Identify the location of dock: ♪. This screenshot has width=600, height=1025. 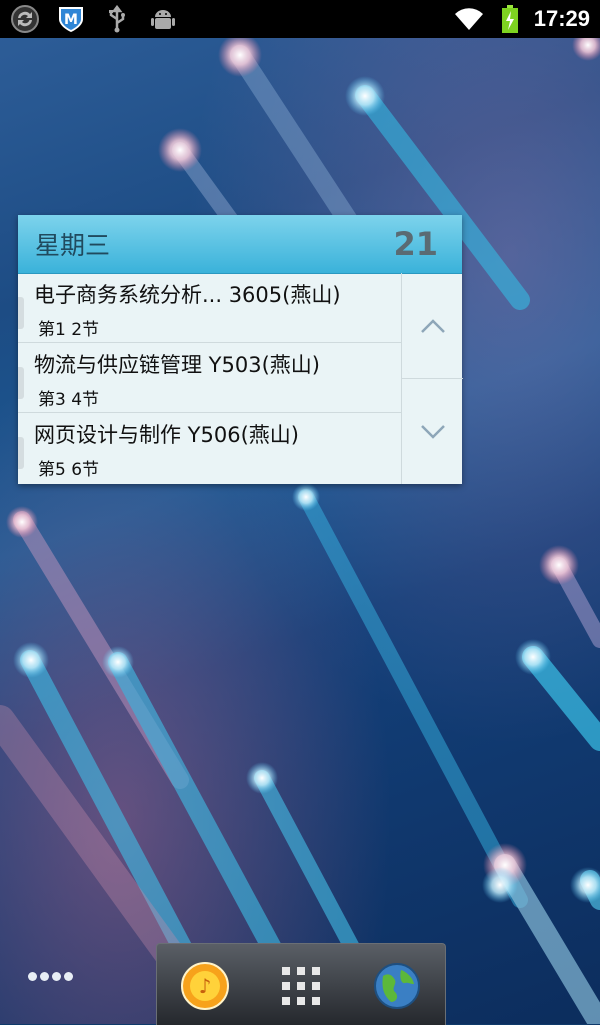
(301, 984).